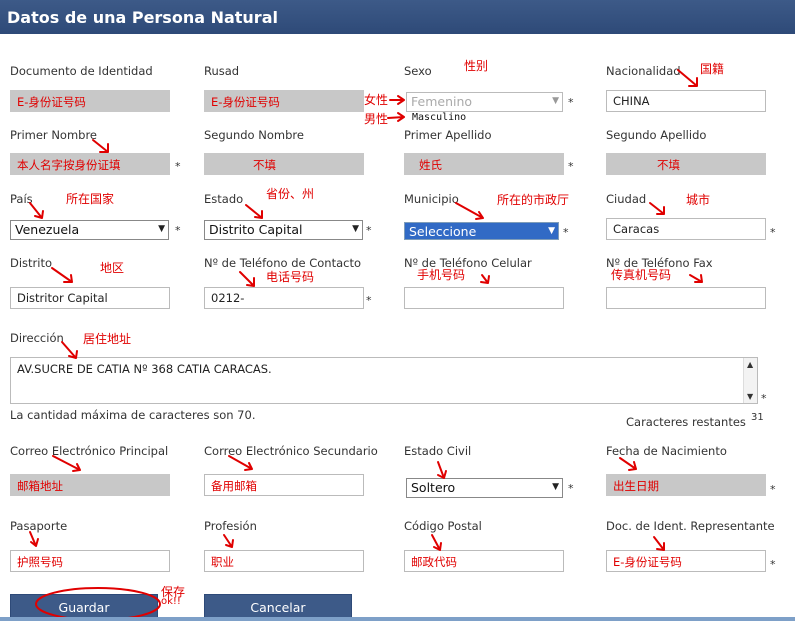 This screenshot has height=621, width=795. I want to click on codigo-postal-field: 邮政代码, so click(484, 561).